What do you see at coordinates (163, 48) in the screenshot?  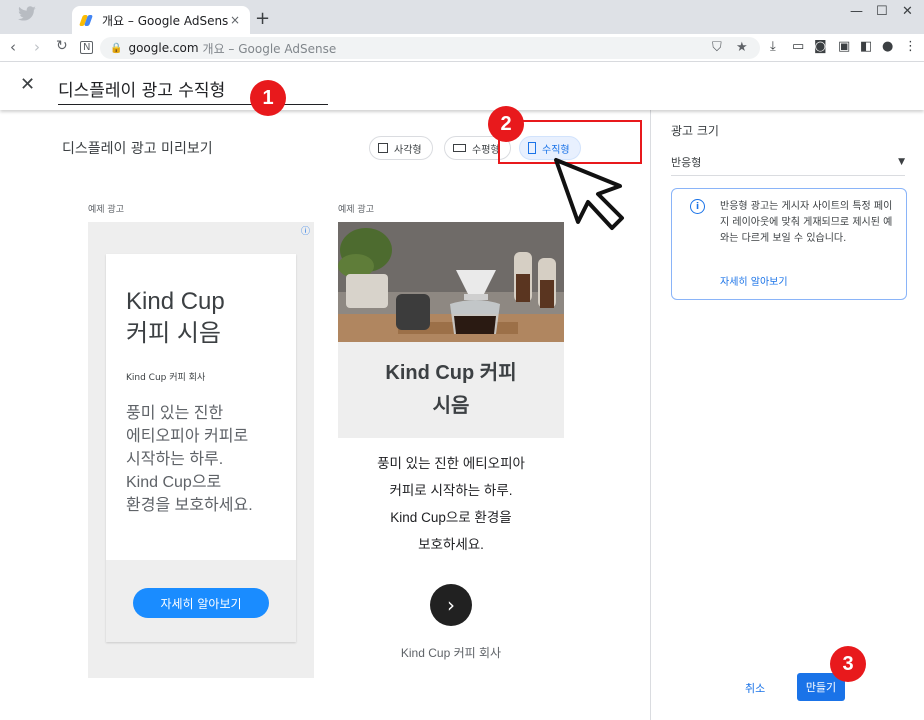 I see `url-host: google.com` at bounding box center [163, 48].